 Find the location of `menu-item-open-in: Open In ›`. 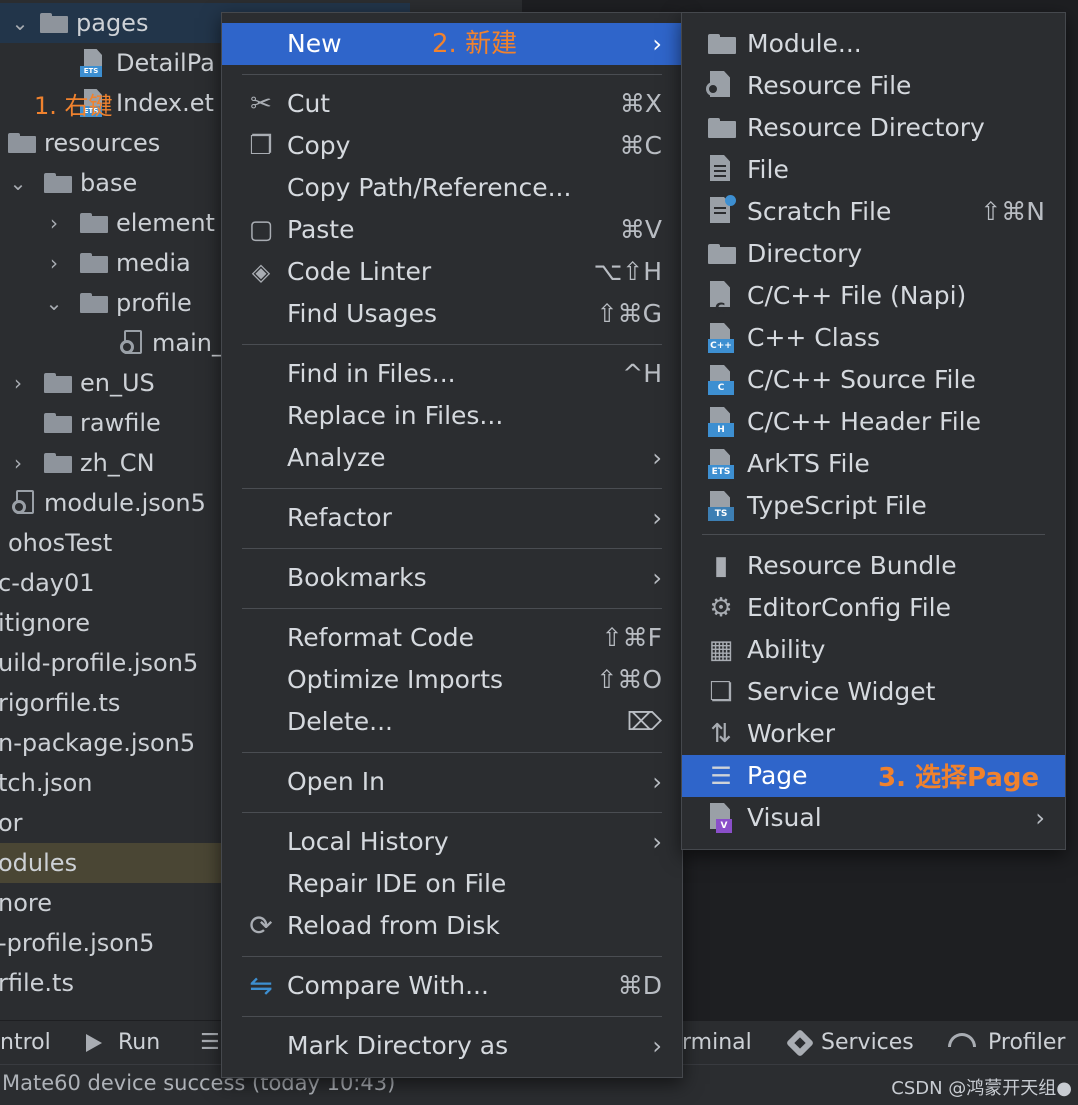

menu-item-open-in: Open In › is located at coordinates (452, 782).